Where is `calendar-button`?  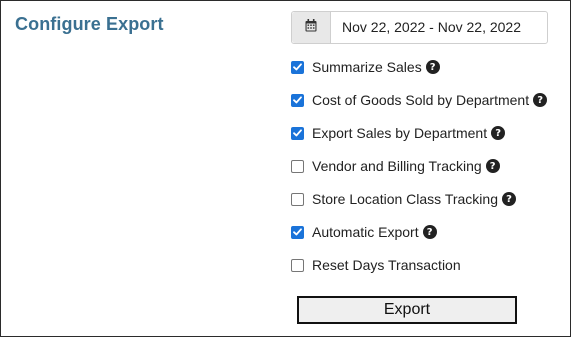 calendar-button is located at coordinates (311, 27).